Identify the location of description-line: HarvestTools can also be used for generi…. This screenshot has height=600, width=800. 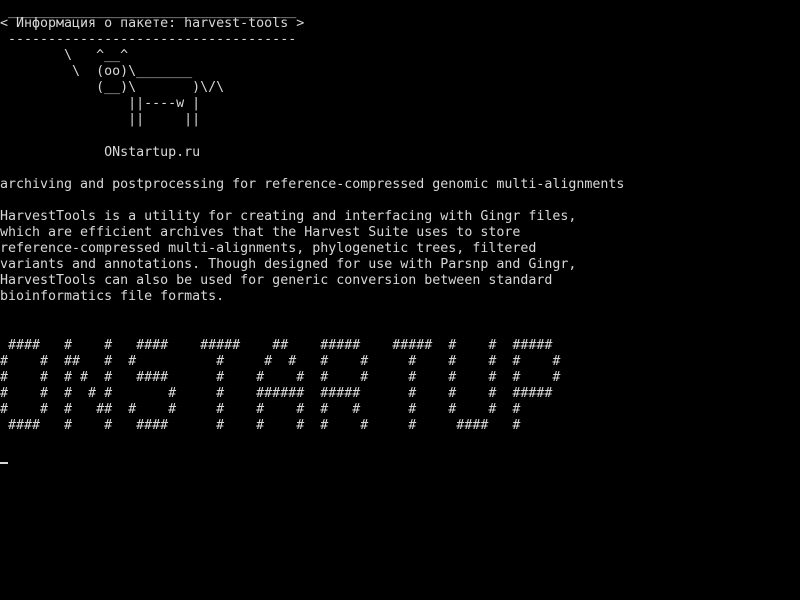
(276, 280).